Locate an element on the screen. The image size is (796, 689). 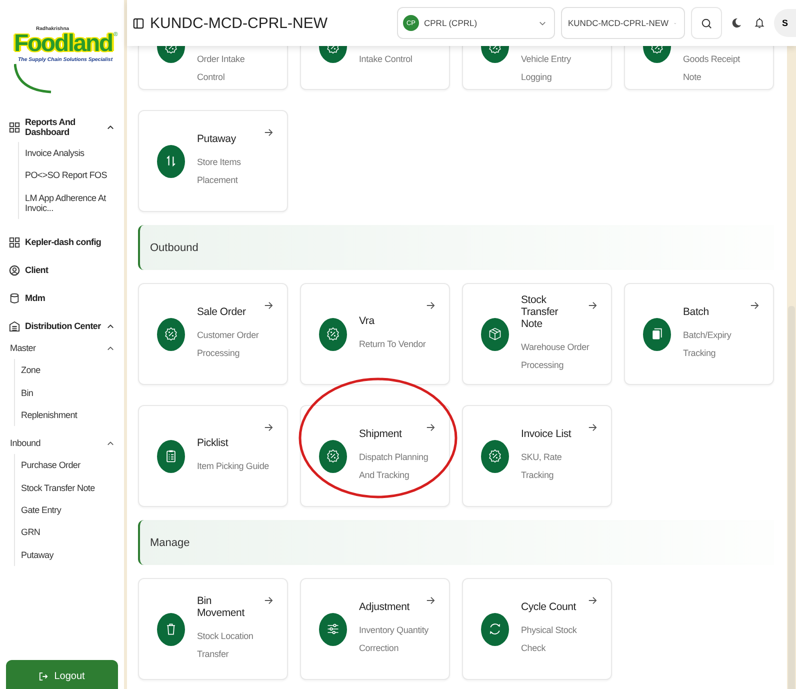
module-card: Order Intake Control is located at coordinates (213, 68).